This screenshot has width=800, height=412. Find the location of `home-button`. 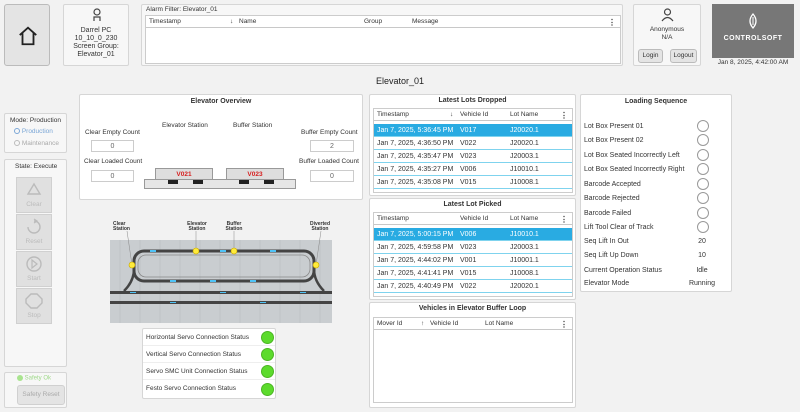

home-button is located at coordinates (27, 35).